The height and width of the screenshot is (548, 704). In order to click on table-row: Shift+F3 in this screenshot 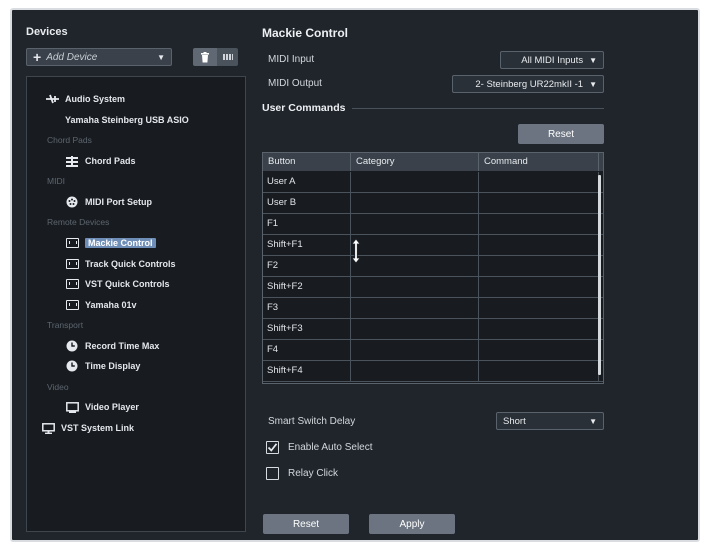, I will do `click(433, 329)`.